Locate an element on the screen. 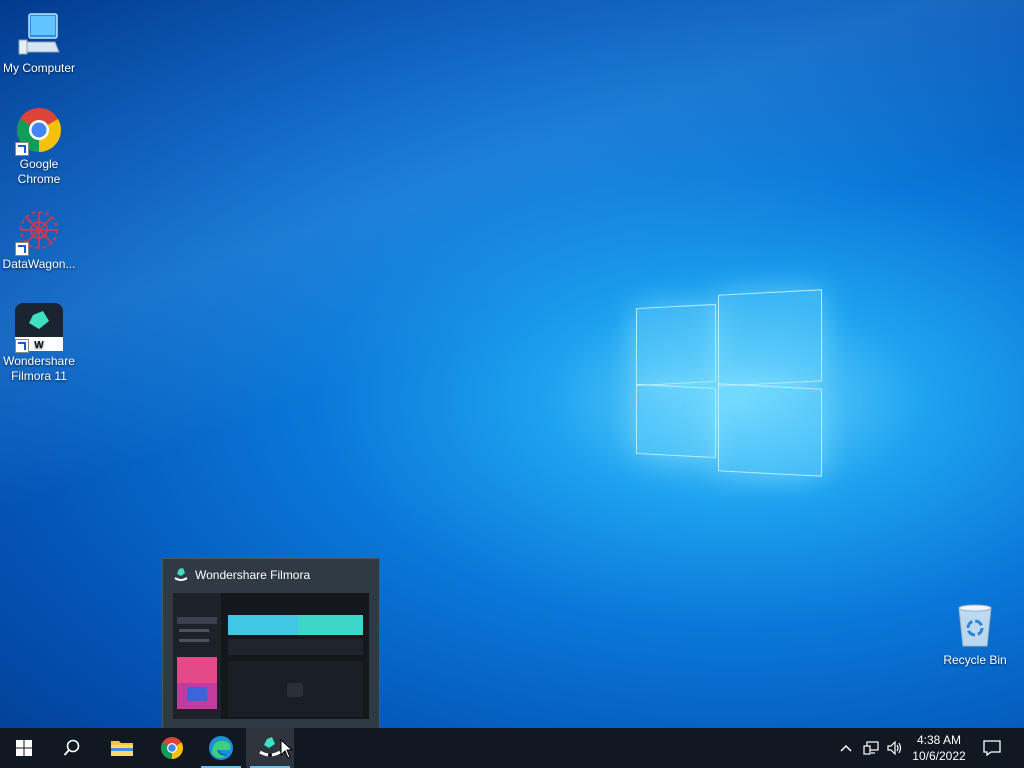 This screenshot has width=1024, height=768. chrome-taskbar-button is located at coordinates (172, 748).